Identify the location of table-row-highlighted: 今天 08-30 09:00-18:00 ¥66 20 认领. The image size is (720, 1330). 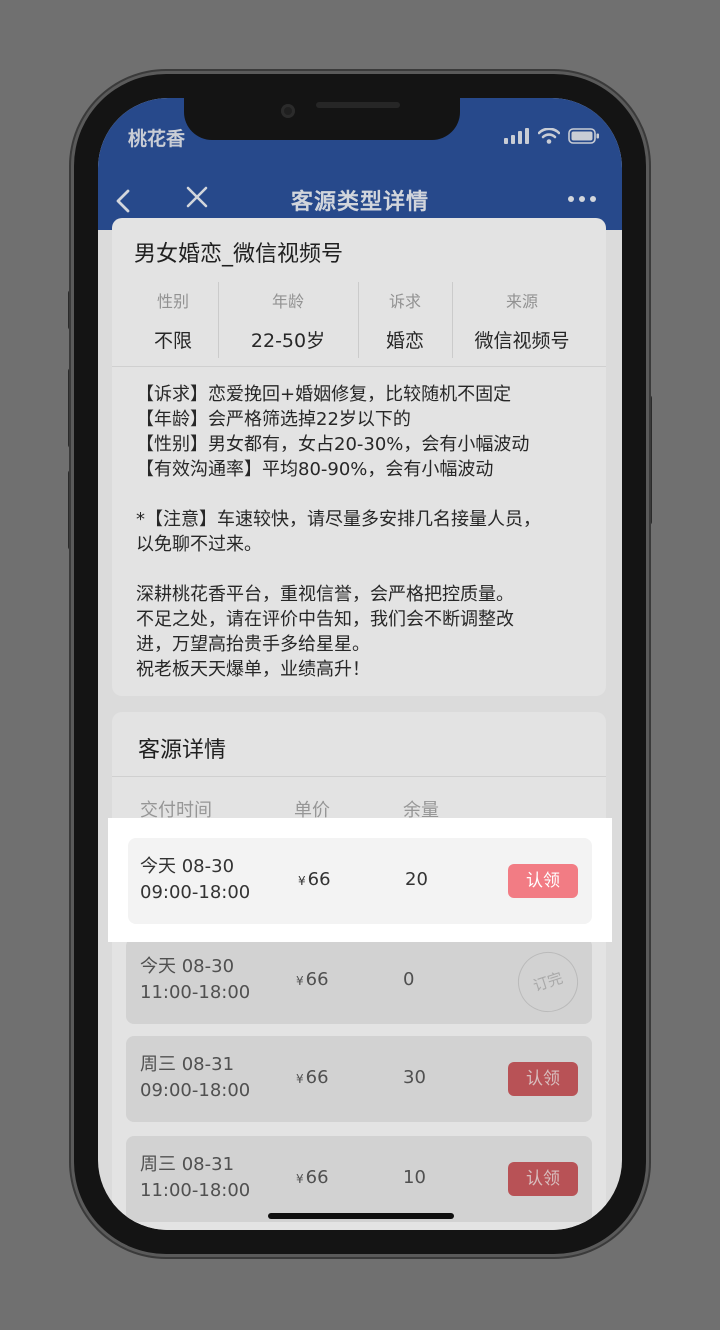
(360, 881).